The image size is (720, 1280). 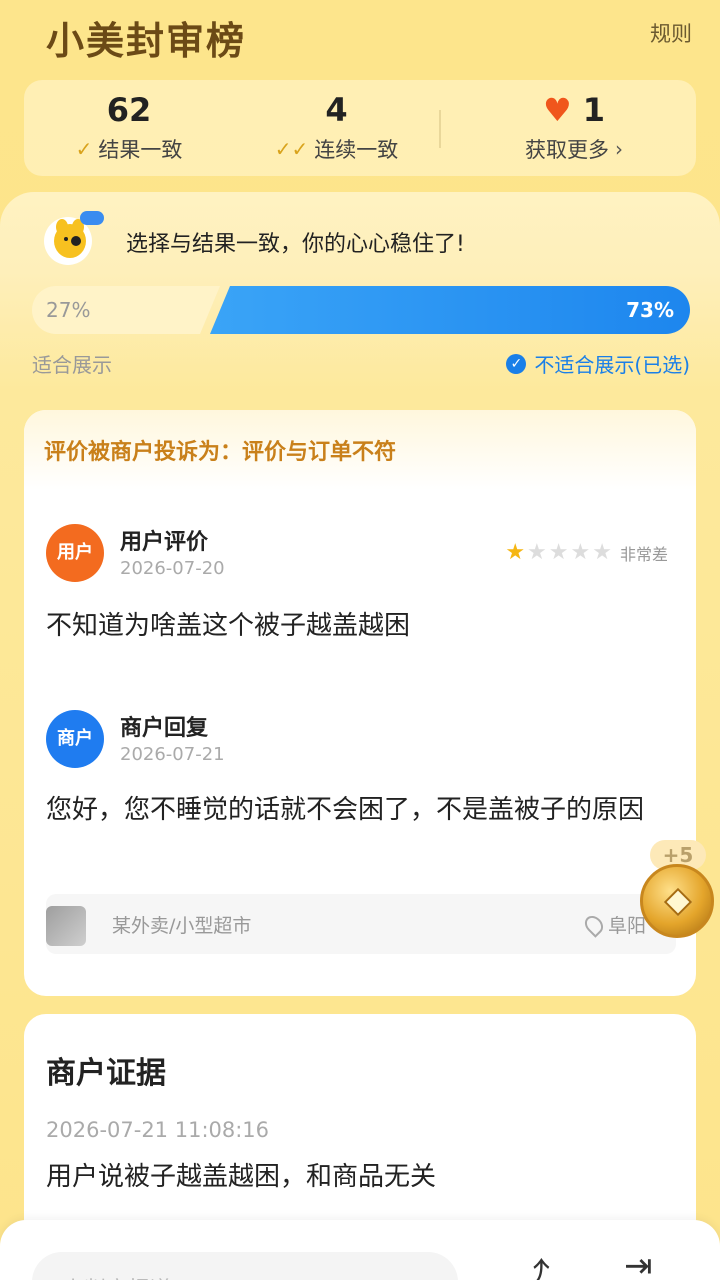 I want to click on stats-card: 62 ✓ 结果一致 4 ✓✓ 连续一致 ♥ 1 获取更多 ›, so click(x=360, y=128).